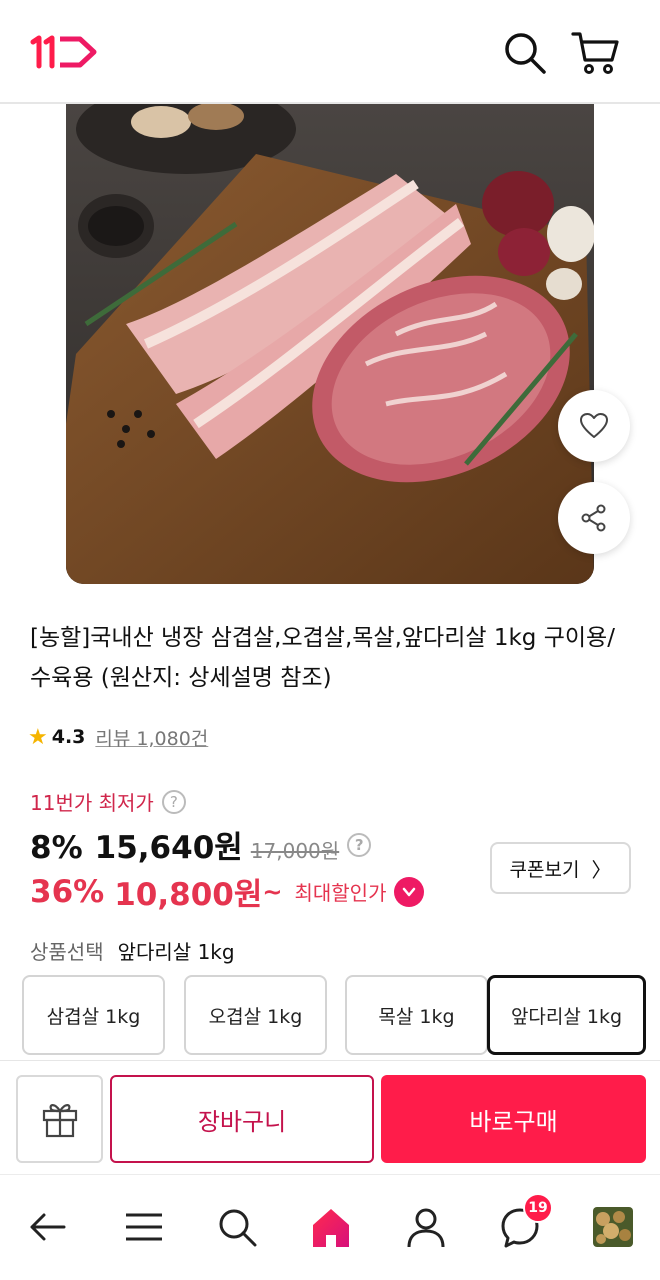 The image size is (660, 1280). Describe the element at coordinates (68, 737) in the screenshot. I see `rating-score: 4.3` at that location.